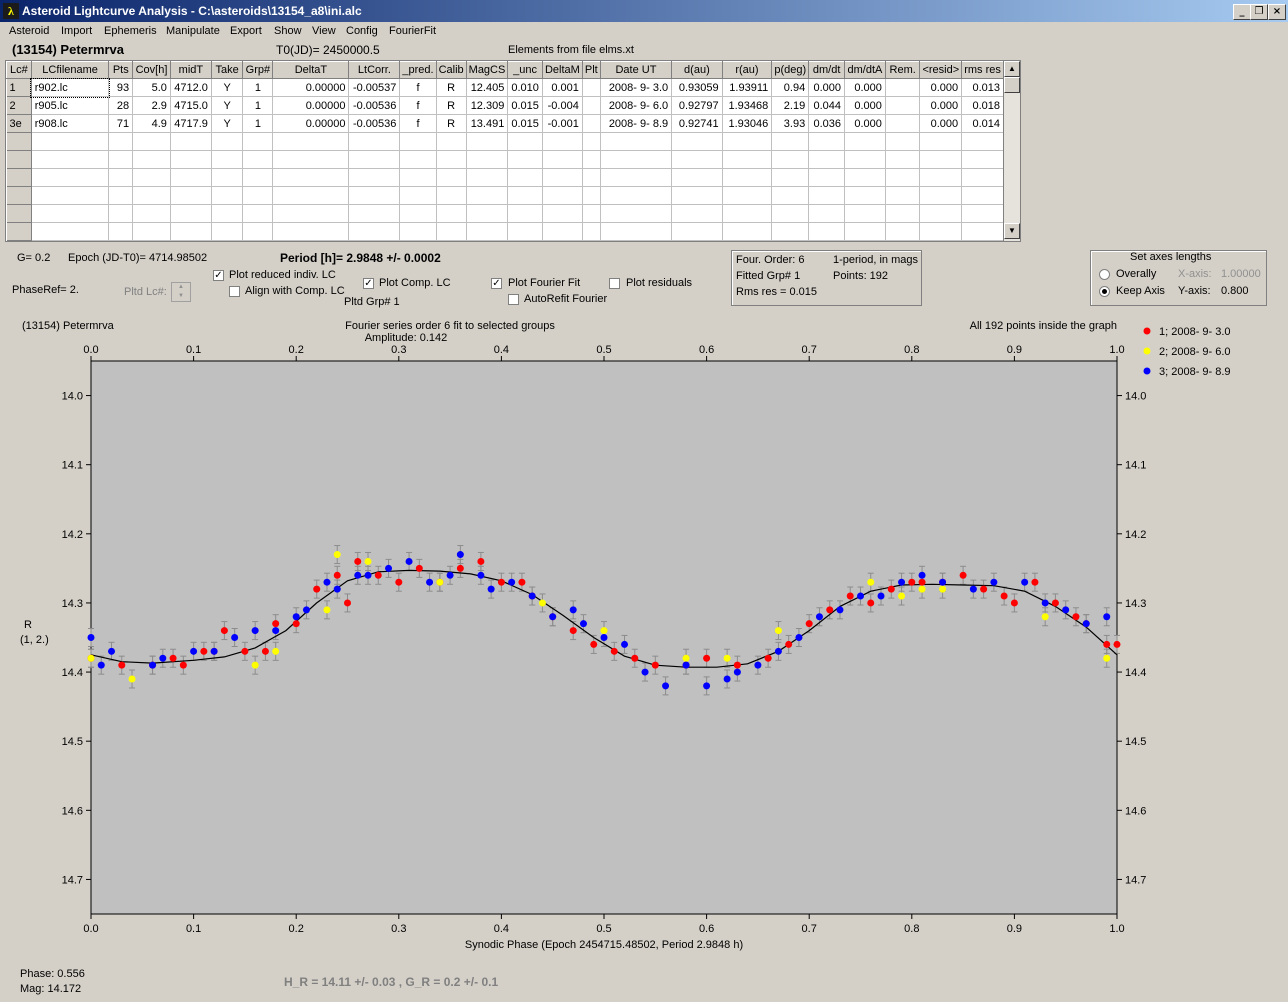  Describe the element at coordinates (151, 105) in the screenshot. I see `table-cell: 2.9` at that location.